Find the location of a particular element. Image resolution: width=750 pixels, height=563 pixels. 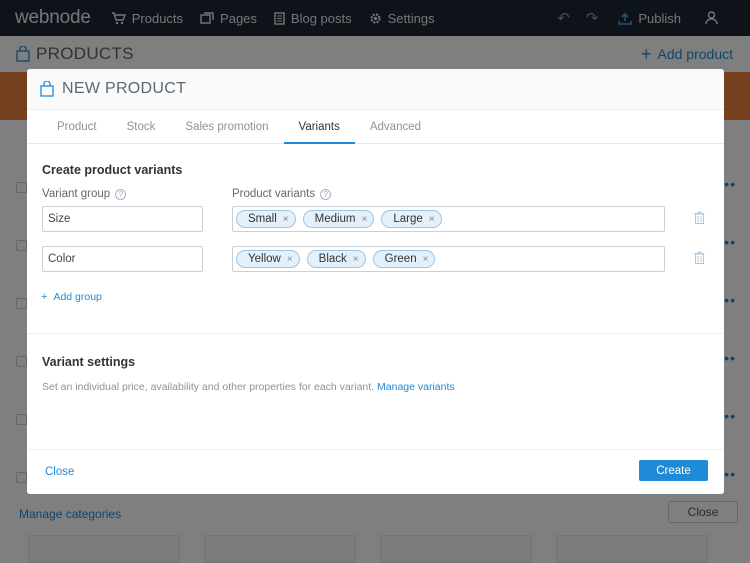

tab-product: Product is located at coordinates (77, 126).